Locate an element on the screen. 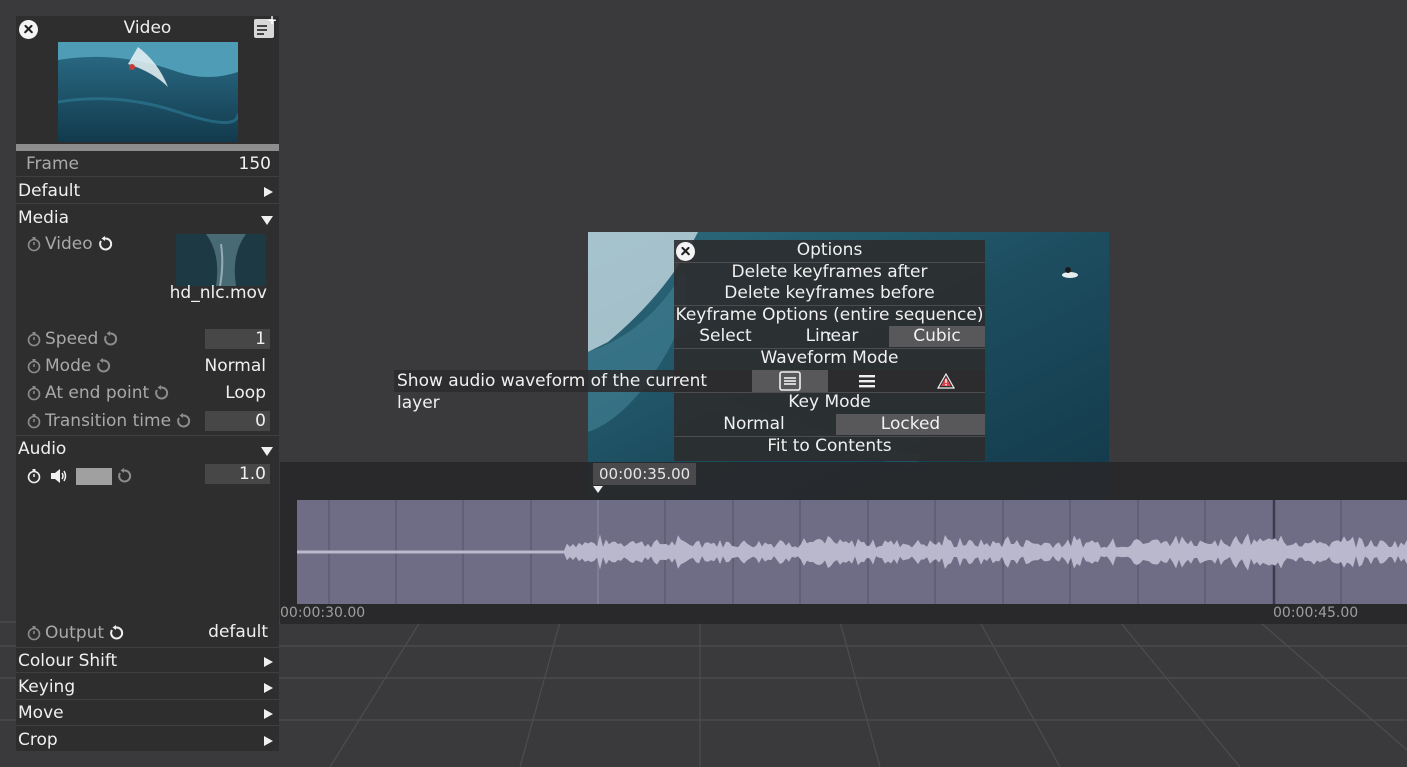 The image size is (1407, 767). speed-prop: Speed is located at coordinates (72, 339).